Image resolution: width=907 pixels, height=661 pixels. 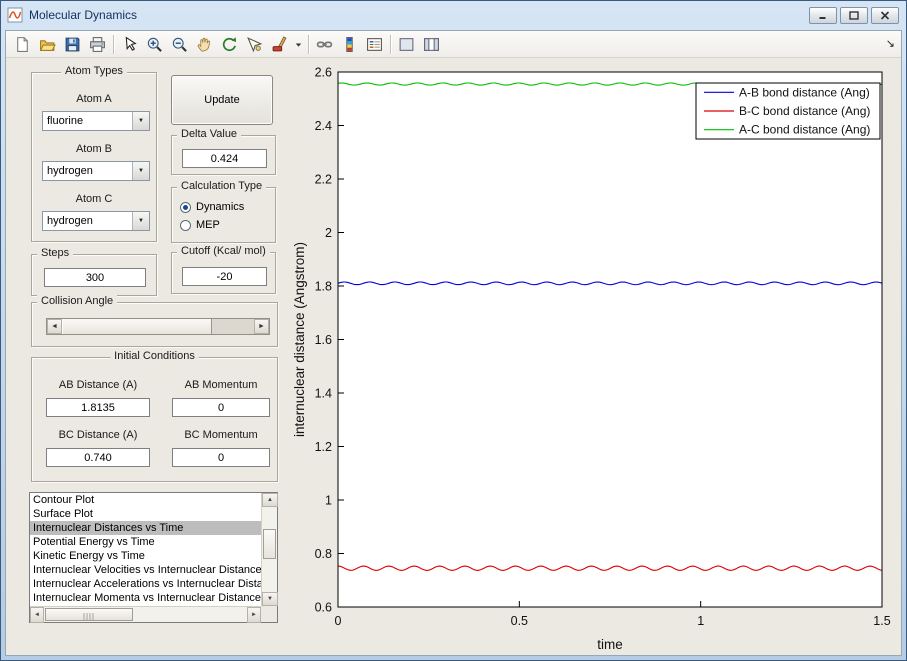 I want to click on listbox-vertical-scrollbar: ▲ ▼, so click(x=269, y=549).